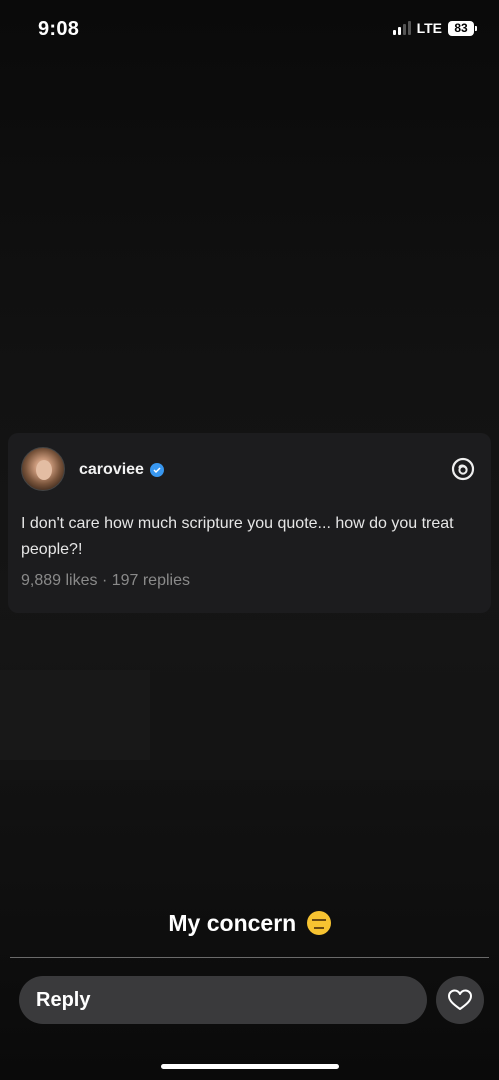 This screenshot has height=1080, width=499. Describe the element at coordinates (232, 923) in the screenshot. I see `caption-text: My concern` at that location.